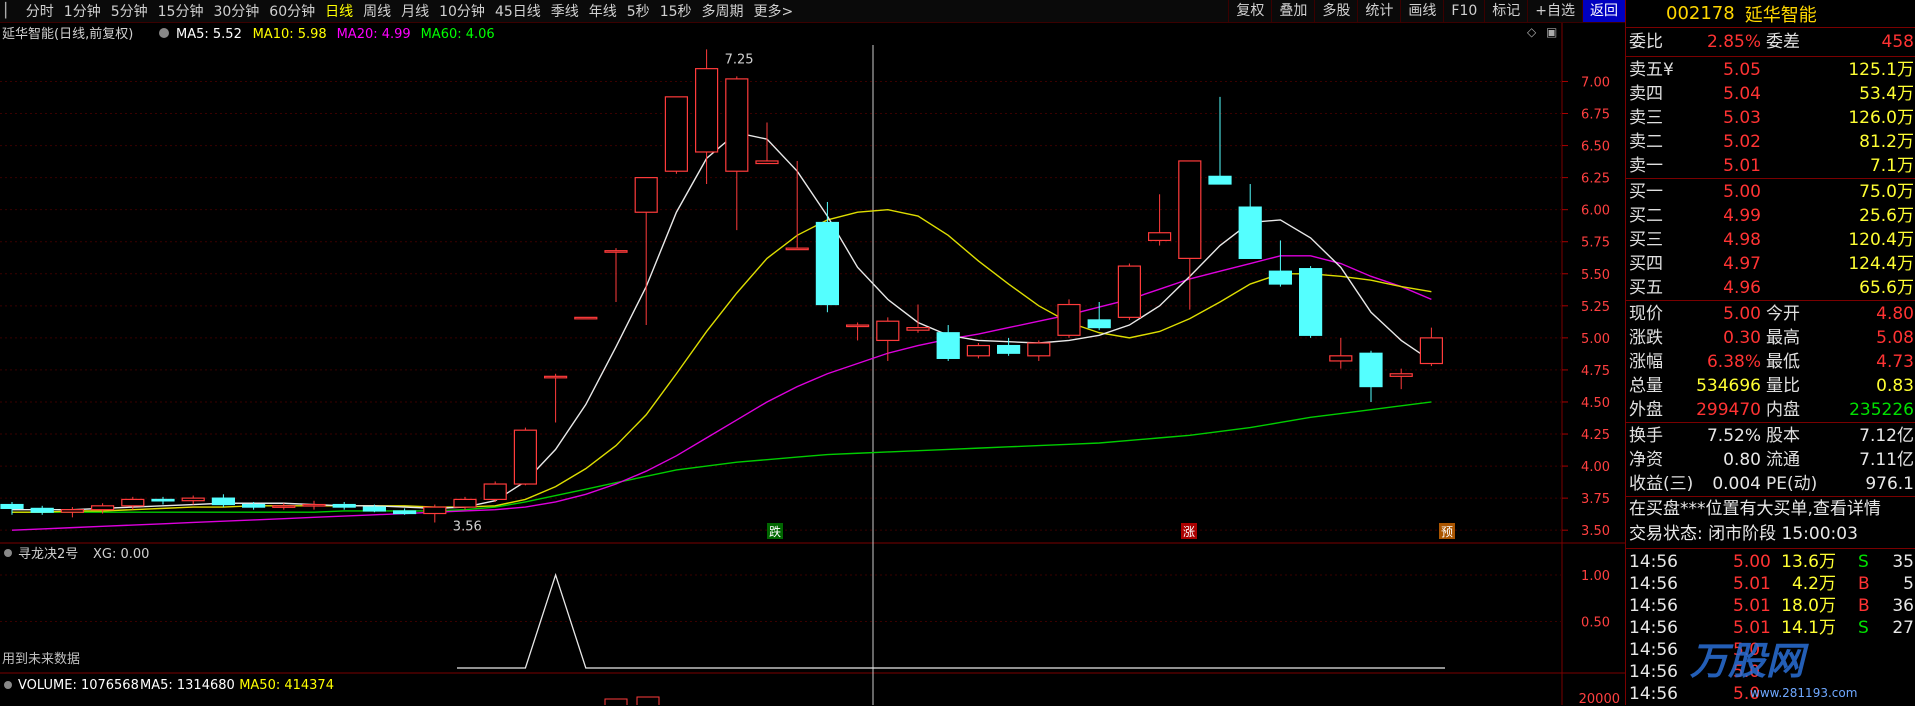  I want to click on toolbar-button-5: F10, so click(1463, 11).